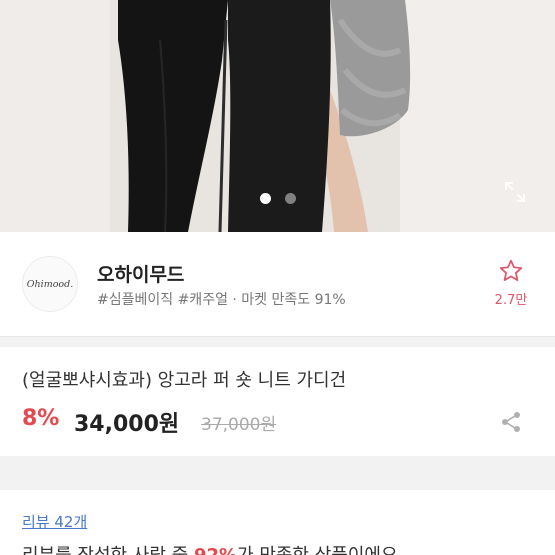 Image resolution: width=555 pixels, height=555 pixels. What do you see at coordinates (290, 198) in the screenshot?
I see `carousel-dot` at bounding box center [290, 198].